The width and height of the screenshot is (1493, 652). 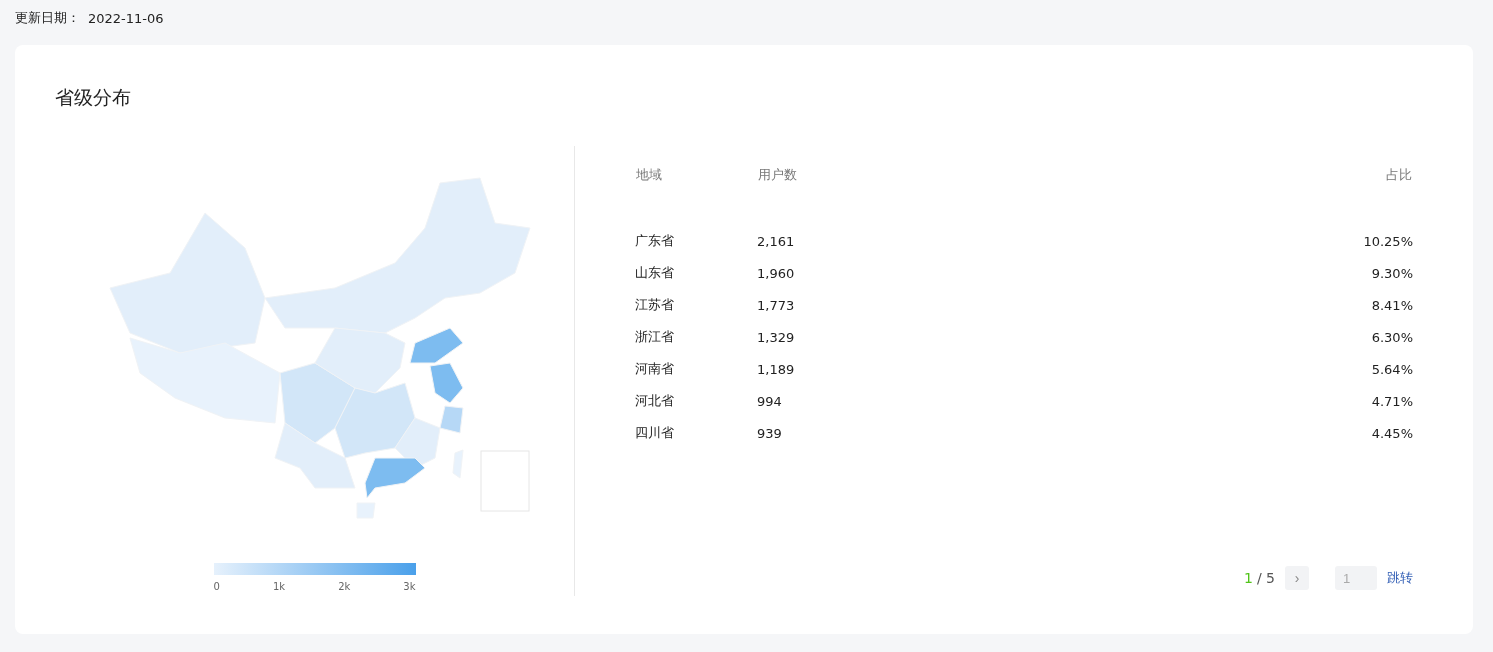 I want to click on page-input-field: 1, so click(x=1356, y=578).